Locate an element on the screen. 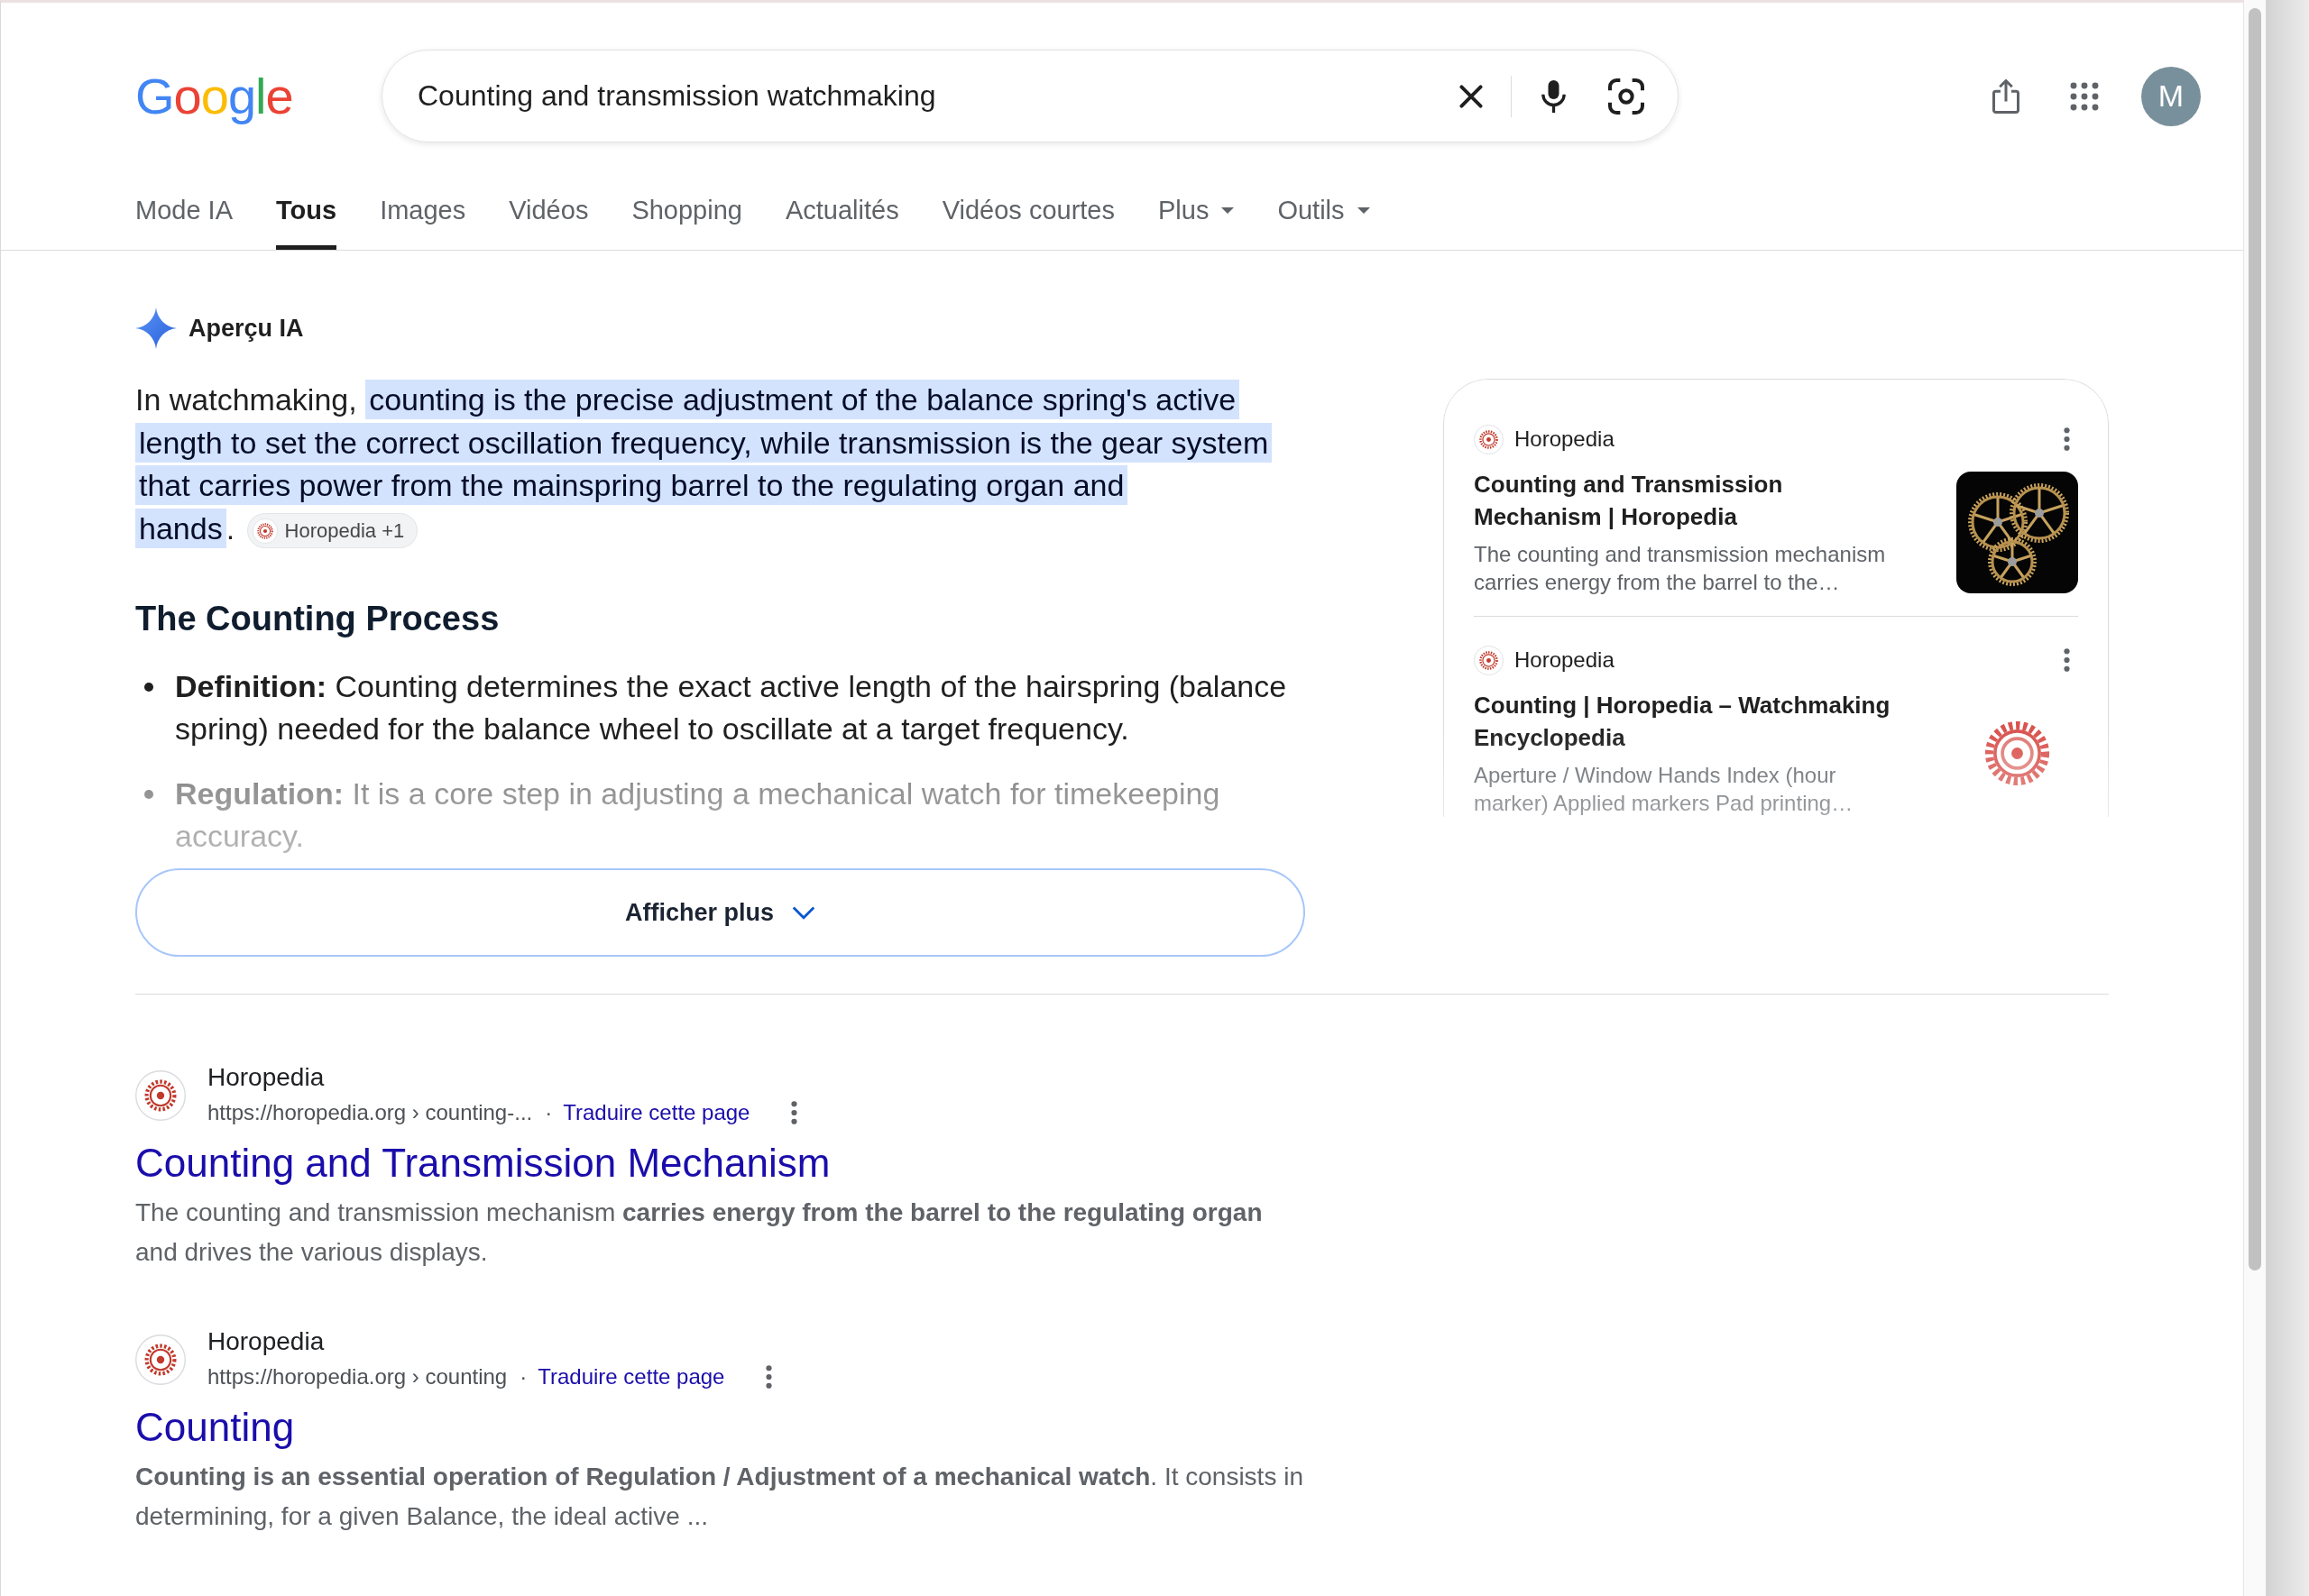 The width and height of the screenshot is (2309, 1596). sparkle-icon is located at coordinates (156, 328).